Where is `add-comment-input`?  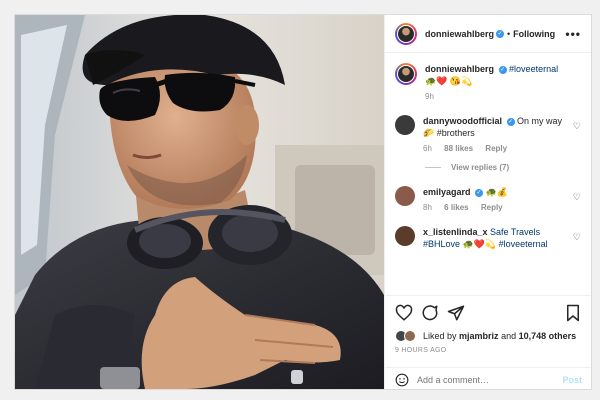
add-comment-input is located at coordinates (490, 379).